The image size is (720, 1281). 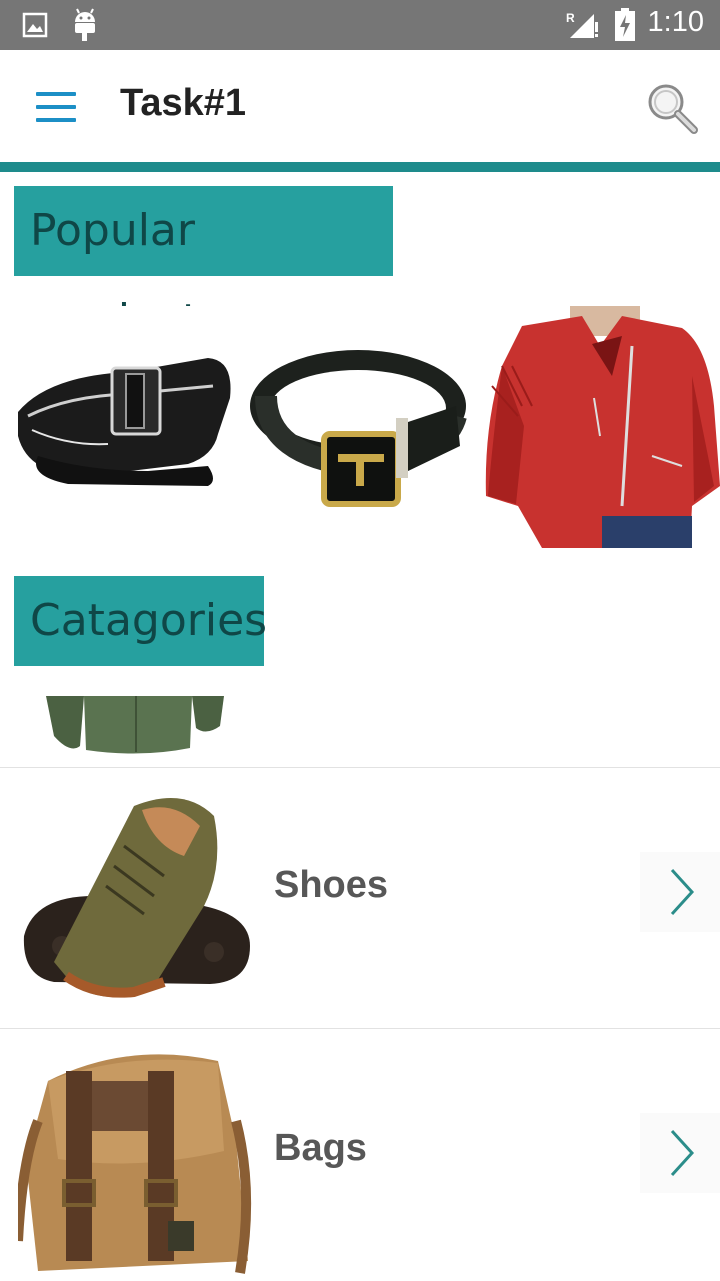 What do you see at coordinates (136, 1161) in the screenshot?
I see `bag-image` at bounding box center [136, 1161].